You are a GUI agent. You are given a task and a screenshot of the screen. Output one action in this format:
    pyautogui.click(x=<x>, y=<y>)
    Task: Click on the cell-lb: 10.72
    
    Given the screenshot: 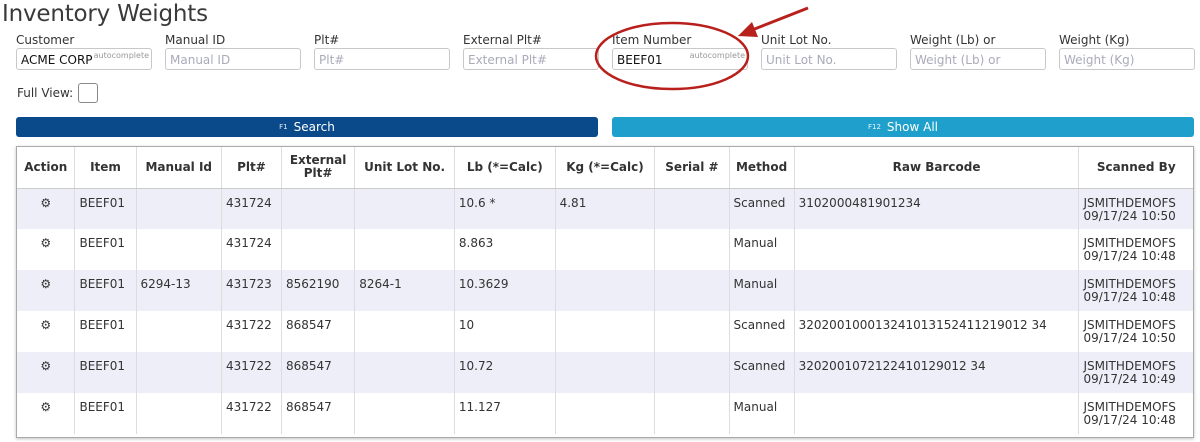 What is the action you would take?
    pyautogui.click(x=505, y=372)
    